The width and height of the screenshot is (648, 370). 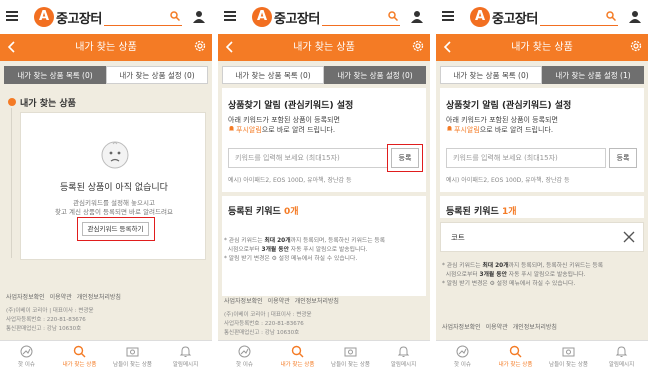 I want to click on note2-prefix: 시점으로부터, so click(x=244, y=250).